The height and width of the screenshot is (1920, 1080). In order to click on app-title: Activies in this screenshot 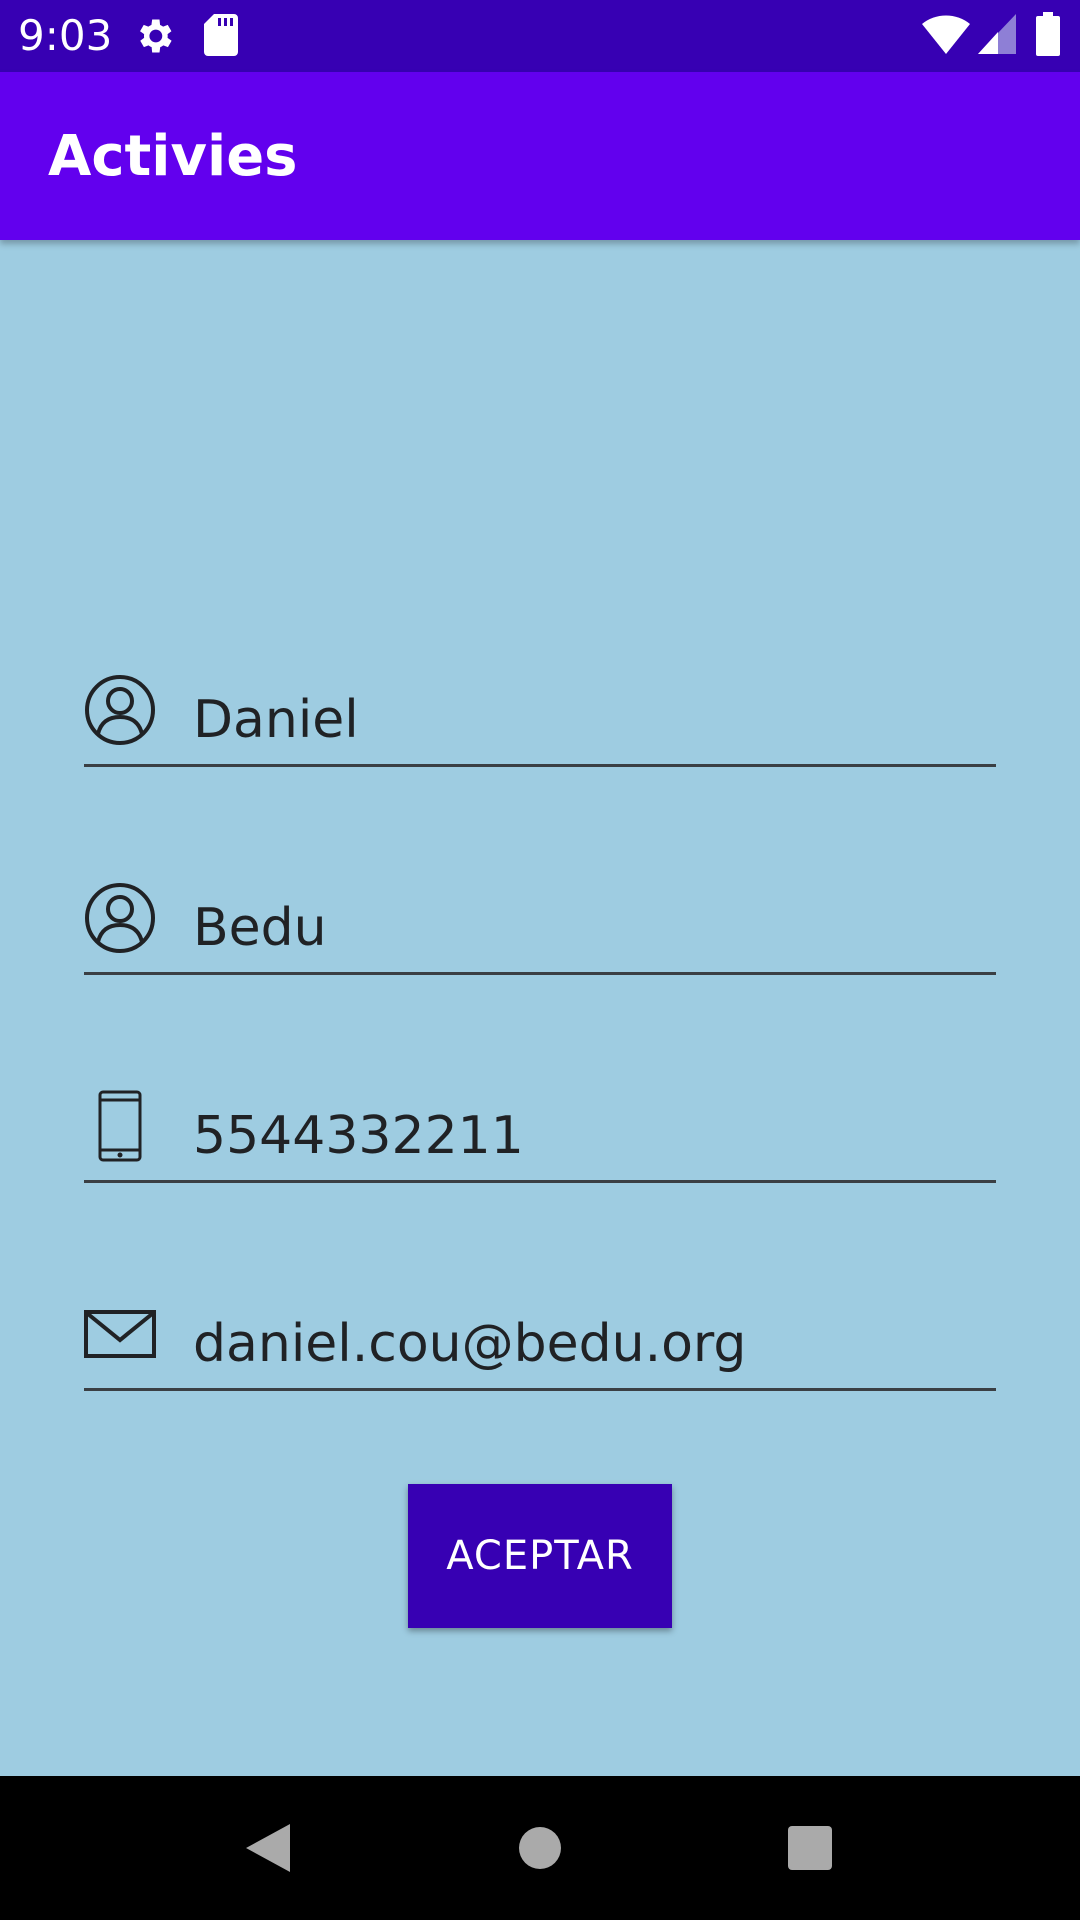, I will do `click(173, 156)`.